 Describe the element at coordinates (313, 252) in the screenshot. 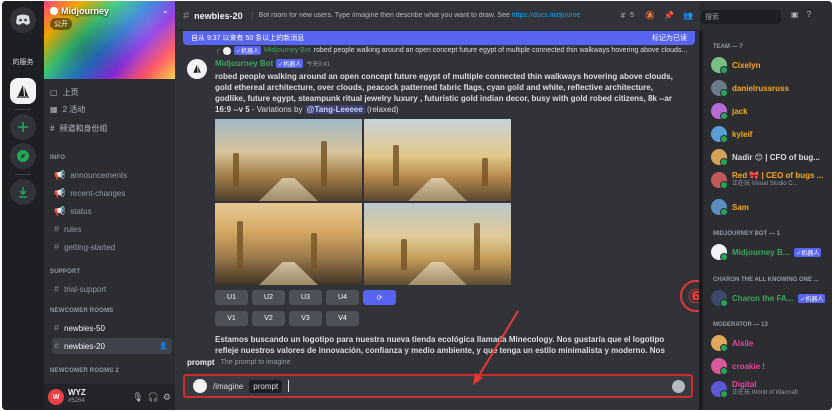

I see `image-detail` at that location.